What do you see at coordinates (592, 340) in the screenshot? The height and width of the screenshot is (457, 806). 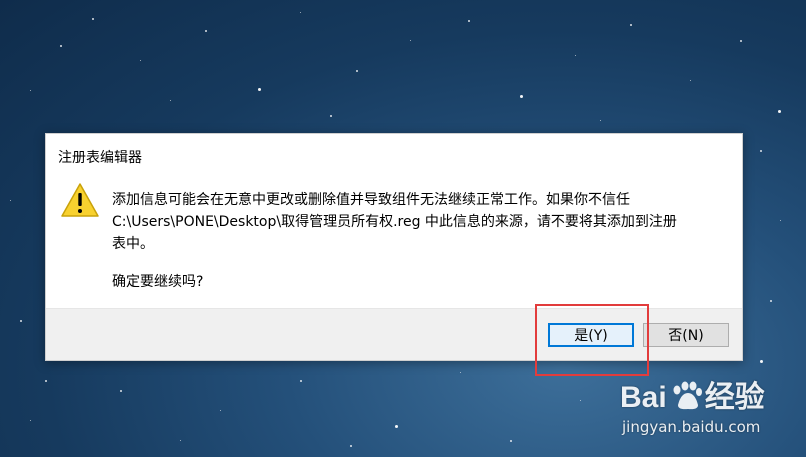 I see `highlight-box` at bounding box center [592, 340].